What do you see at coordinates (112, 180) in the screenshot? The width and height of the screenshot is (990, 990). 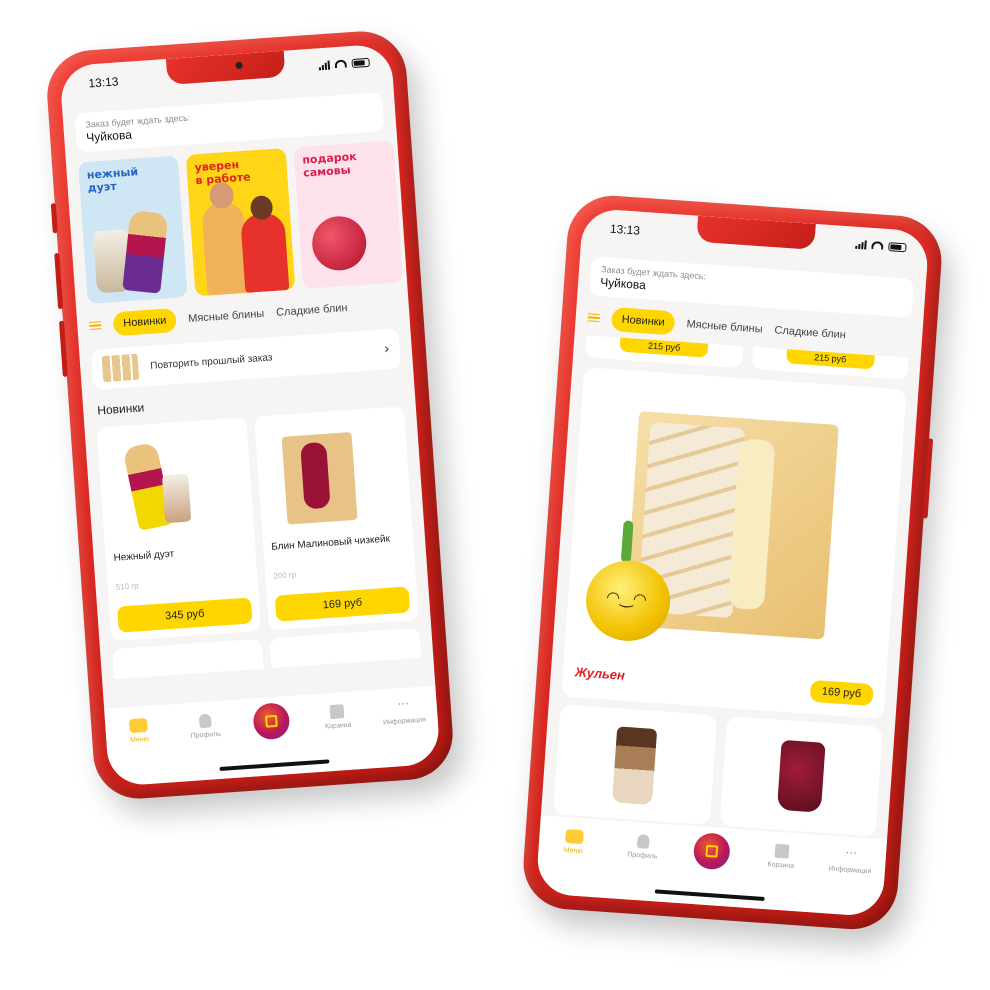 I see `story-title: нежный дуэт` at bounding box center [112, 180].